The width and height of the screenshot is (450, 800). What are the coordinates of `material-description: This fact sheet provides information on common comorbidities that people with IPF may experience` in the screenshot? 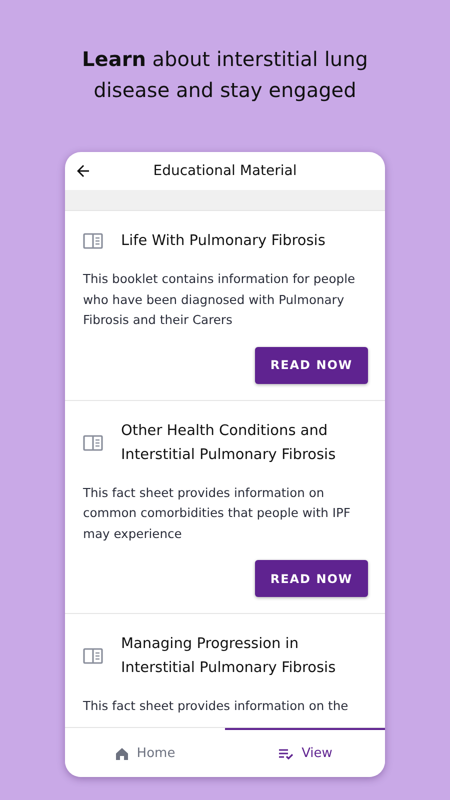 It's located at (217, 513).